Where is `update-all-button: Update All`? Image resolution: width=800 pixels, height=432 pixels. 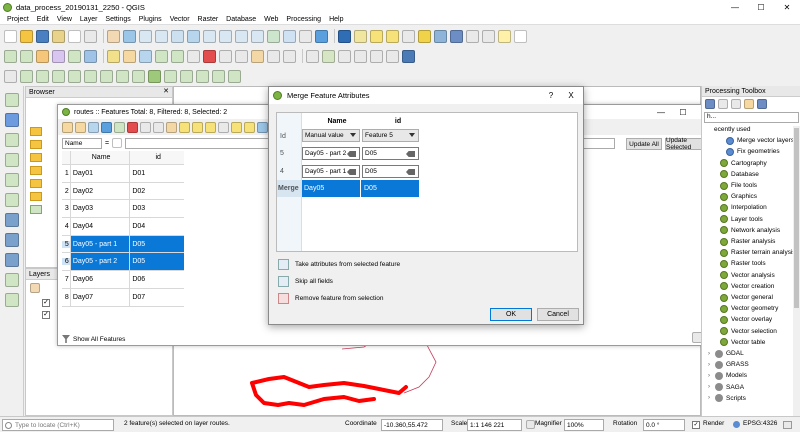 update-all-button: Update All is located at coordinates (644, 144).